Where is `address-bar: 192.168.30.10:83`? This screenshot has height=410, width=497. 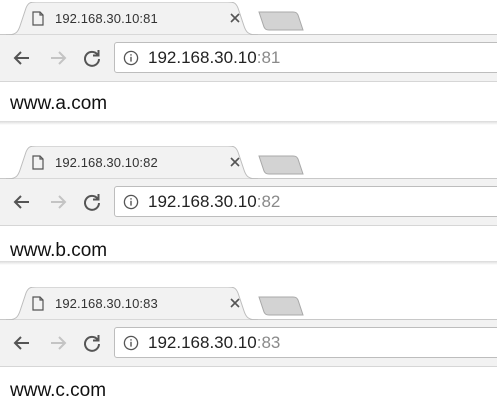 address-bar: 192.168.30.10:83 is located at coordinates (305, 342).